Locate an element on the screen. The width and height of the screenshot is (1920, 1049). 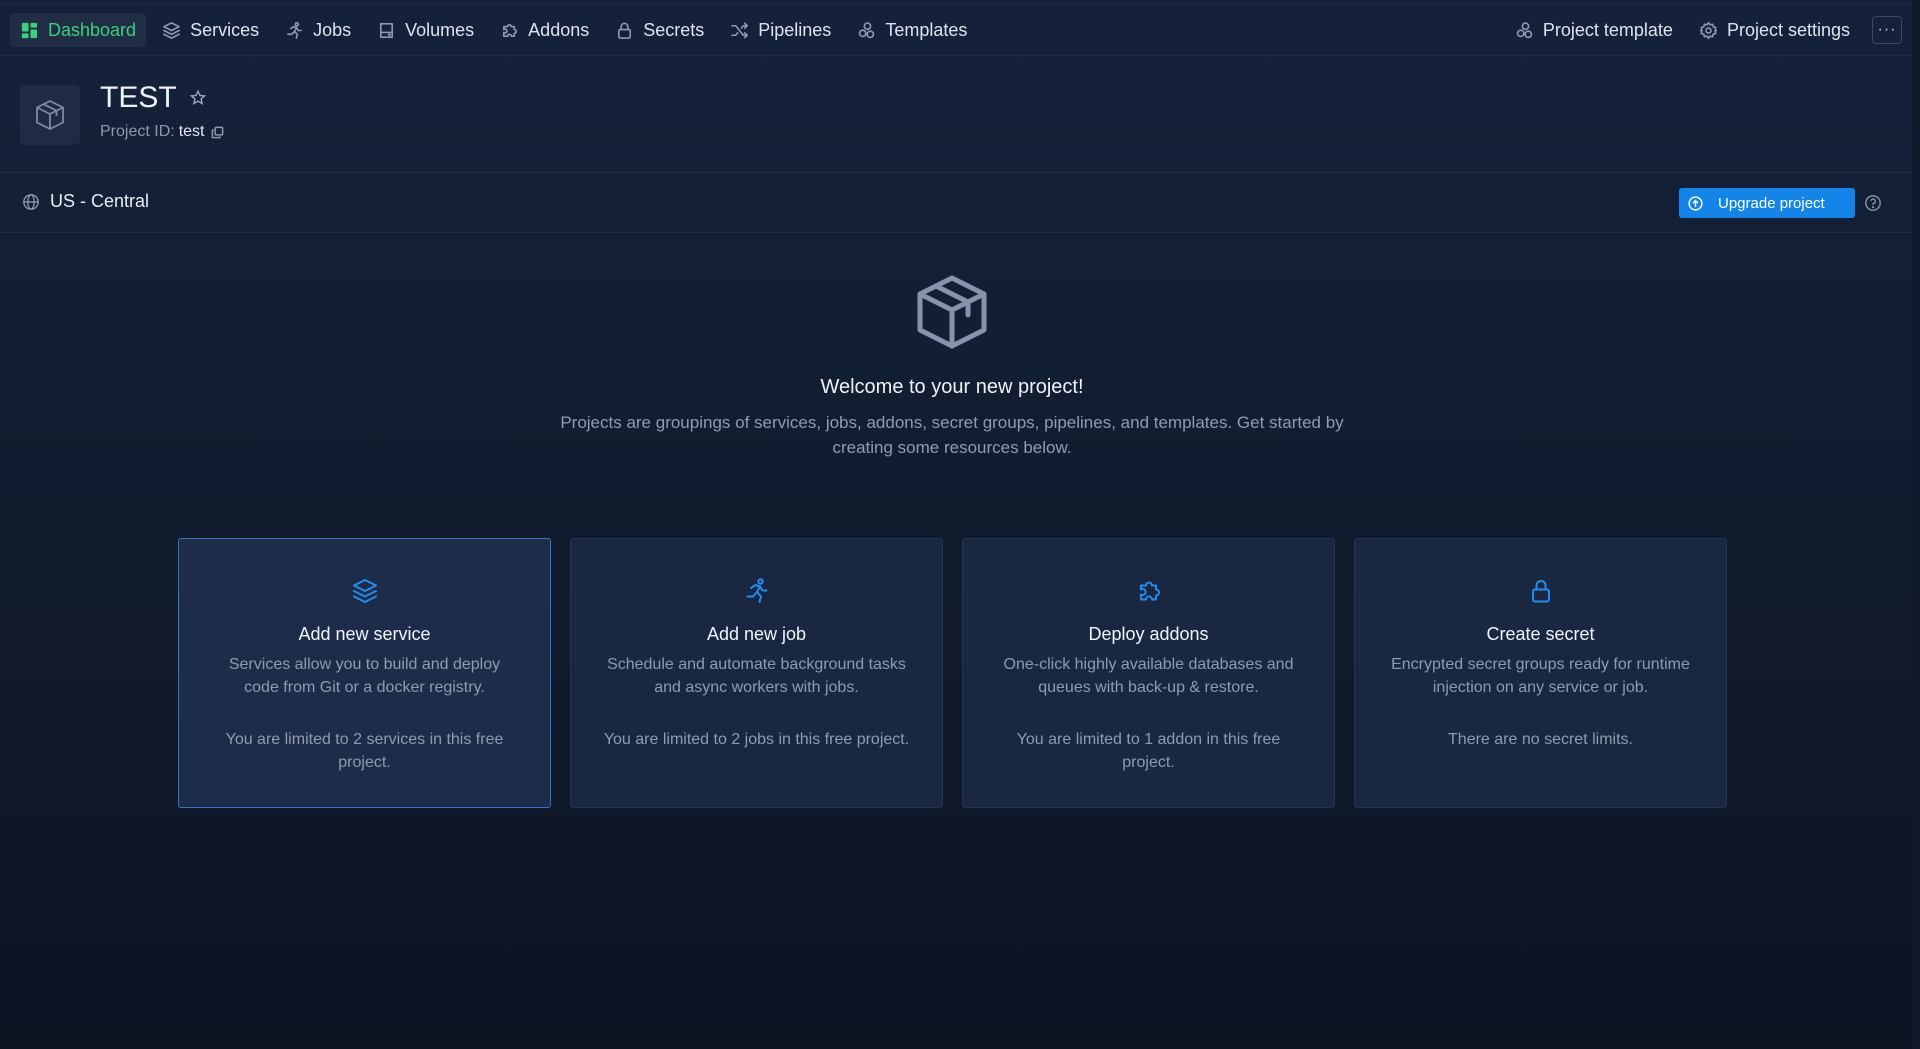
shuffle-icon is located at coordinates (740, 30).